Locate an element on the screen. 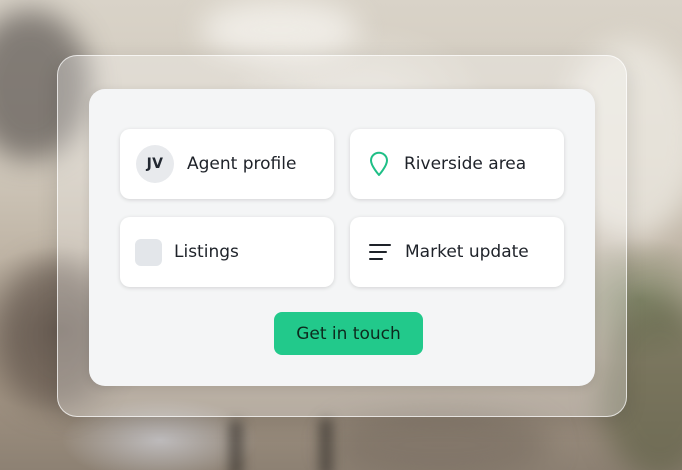 The image size is (682, 470). avatar: JV is located at coordinates (155, 164).